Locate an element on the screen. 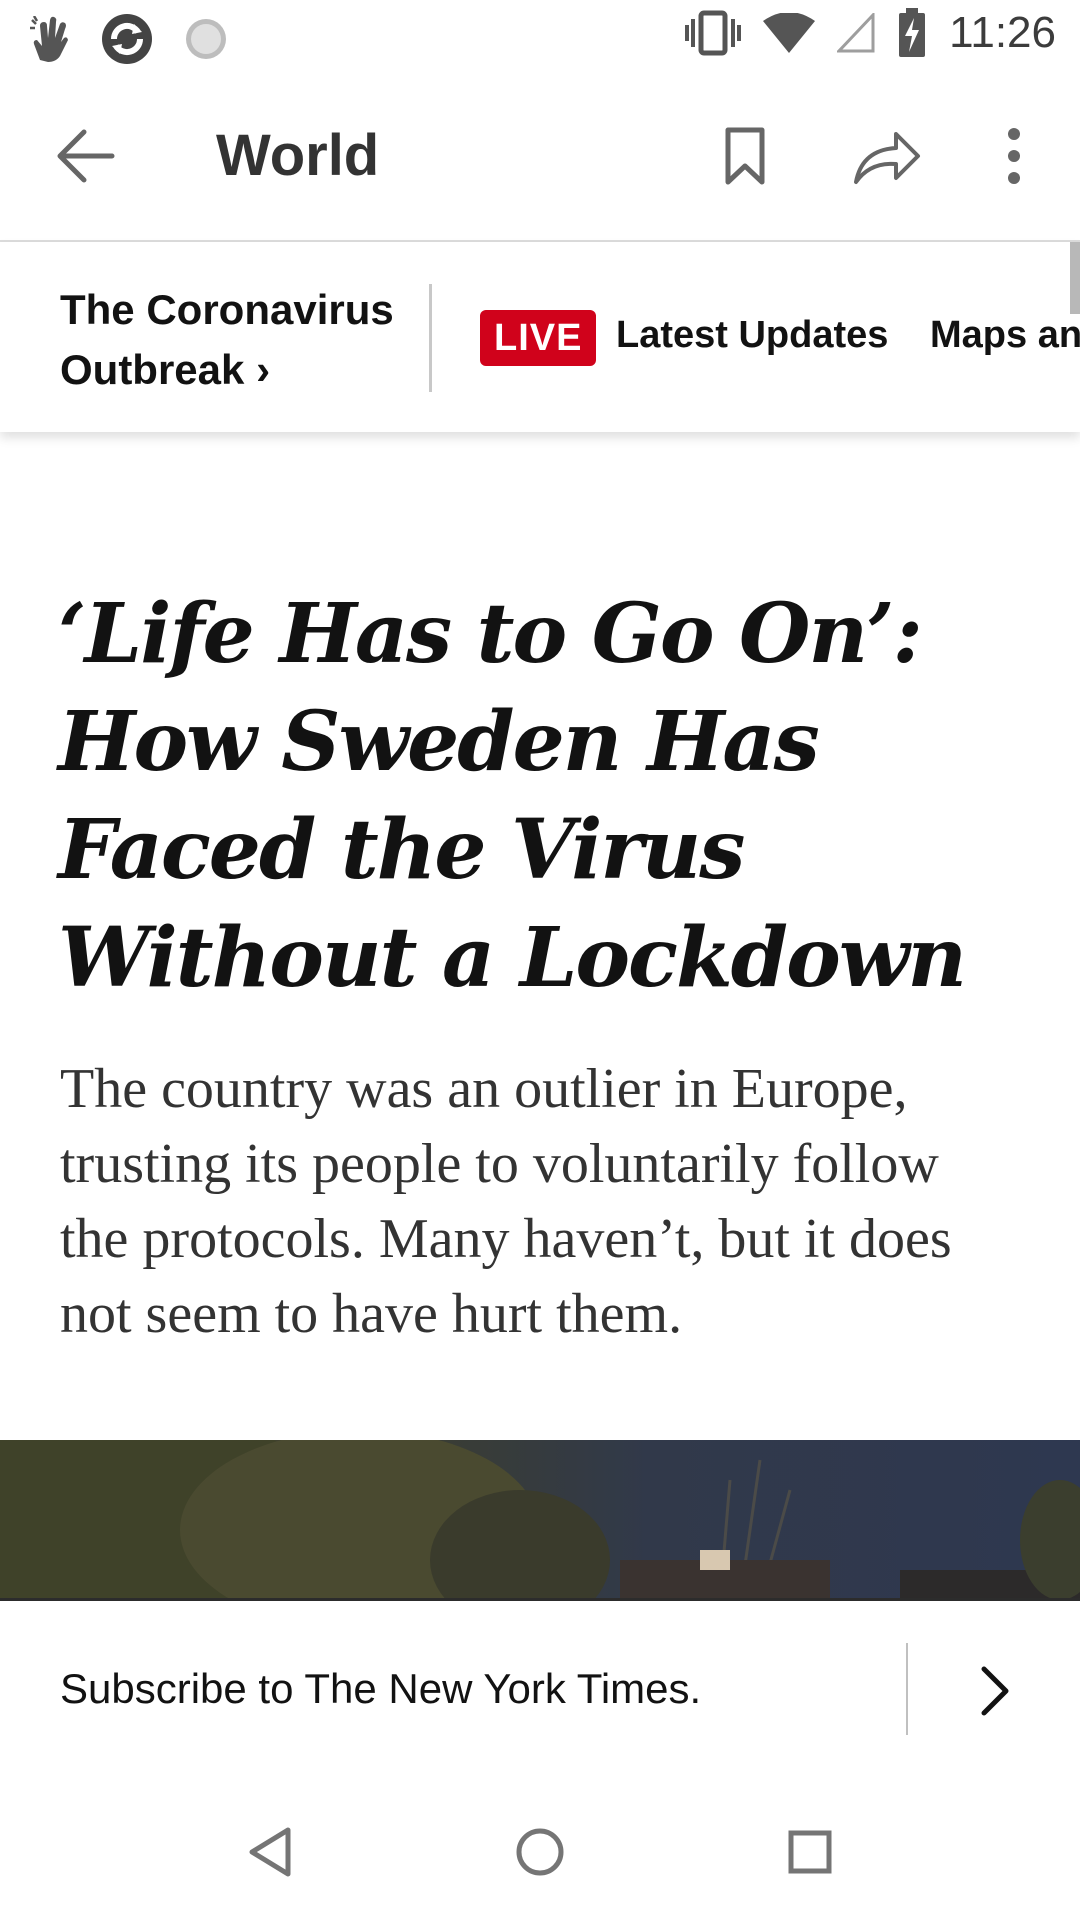 The height and width of the screenshot is (1920, 1080). loading-icon is located at coordinates (206, 39).